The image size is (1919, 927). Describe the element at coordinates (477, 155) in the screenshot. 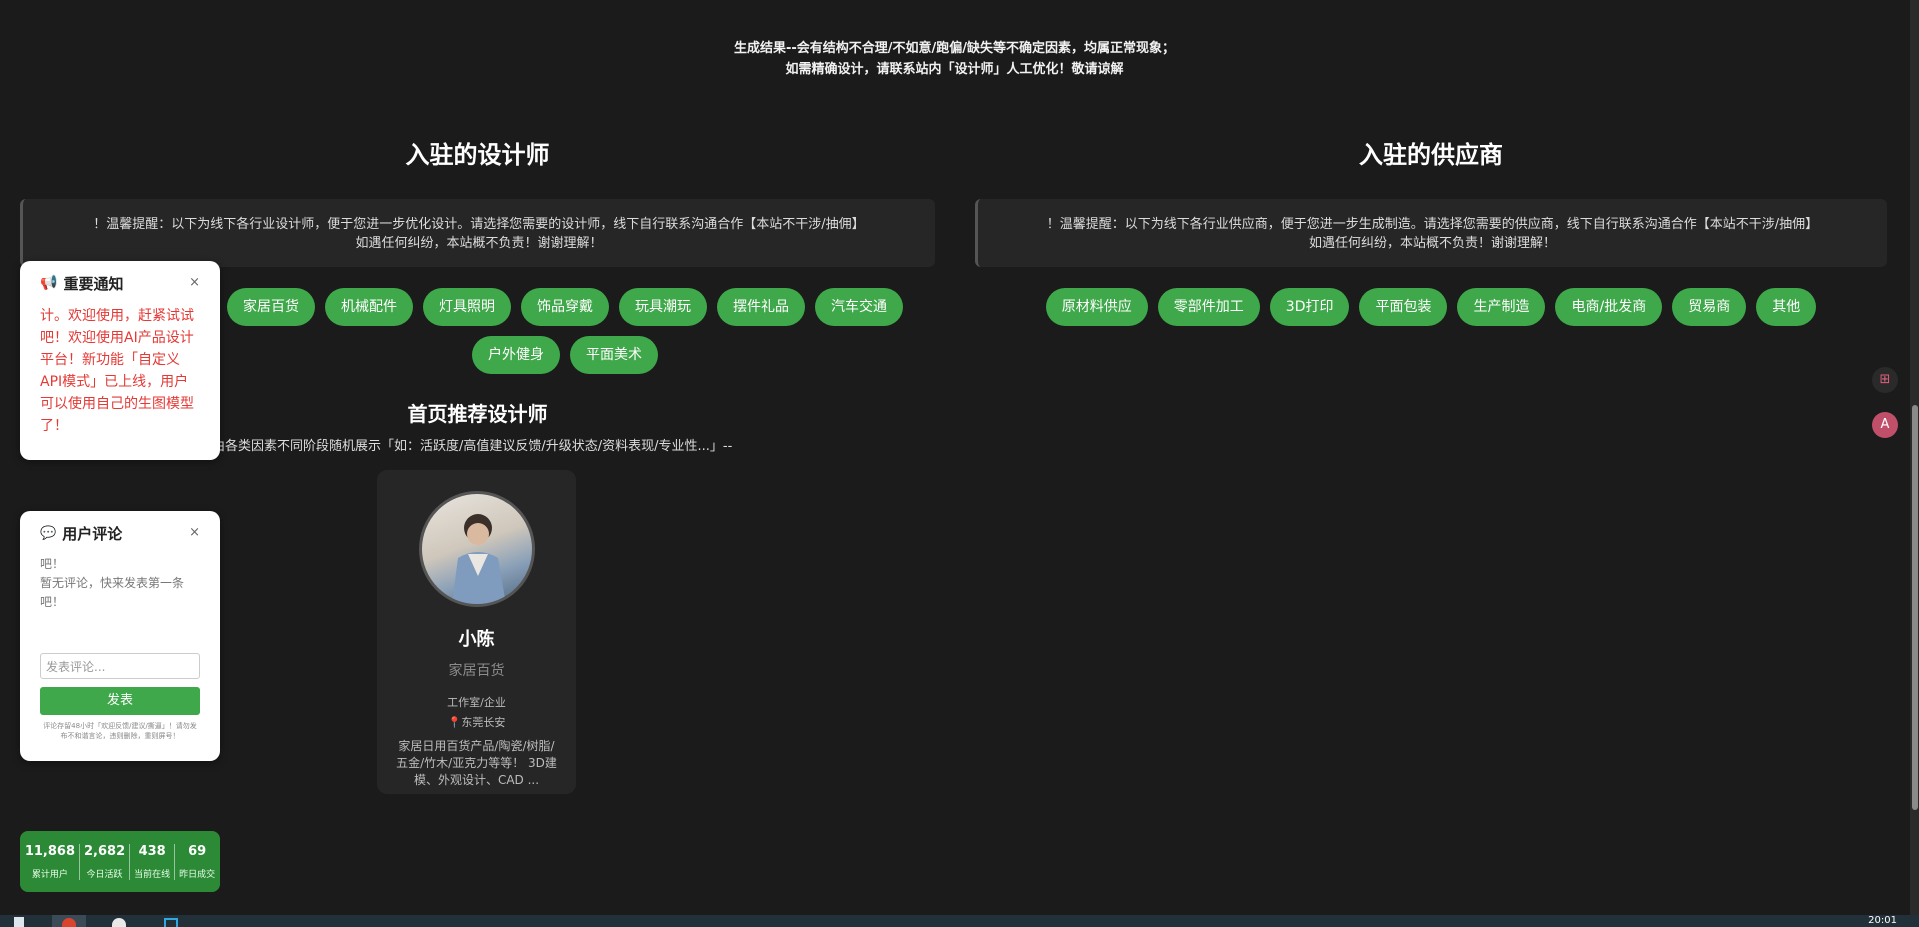

I see `designers-title: 入驻的设计师` at that location.